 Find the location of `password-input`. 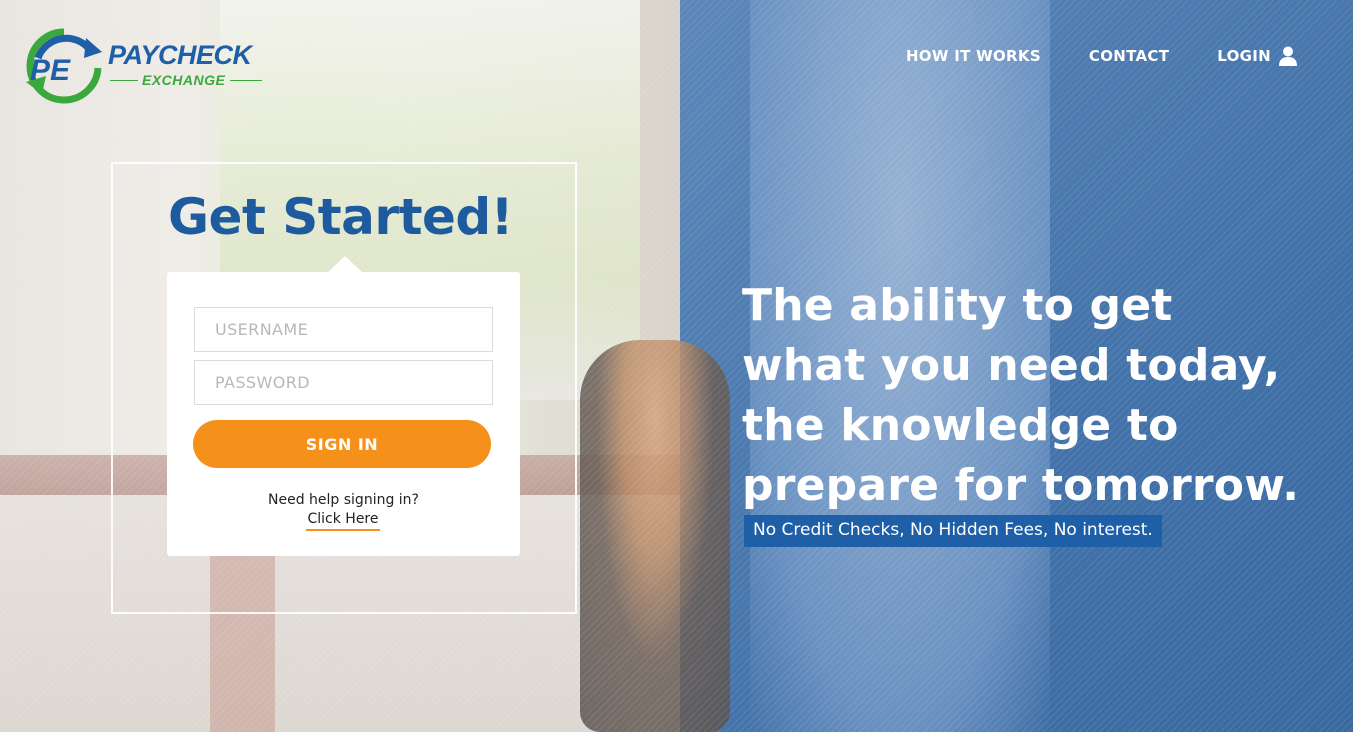

password-input is located at coordinates (343, 382).